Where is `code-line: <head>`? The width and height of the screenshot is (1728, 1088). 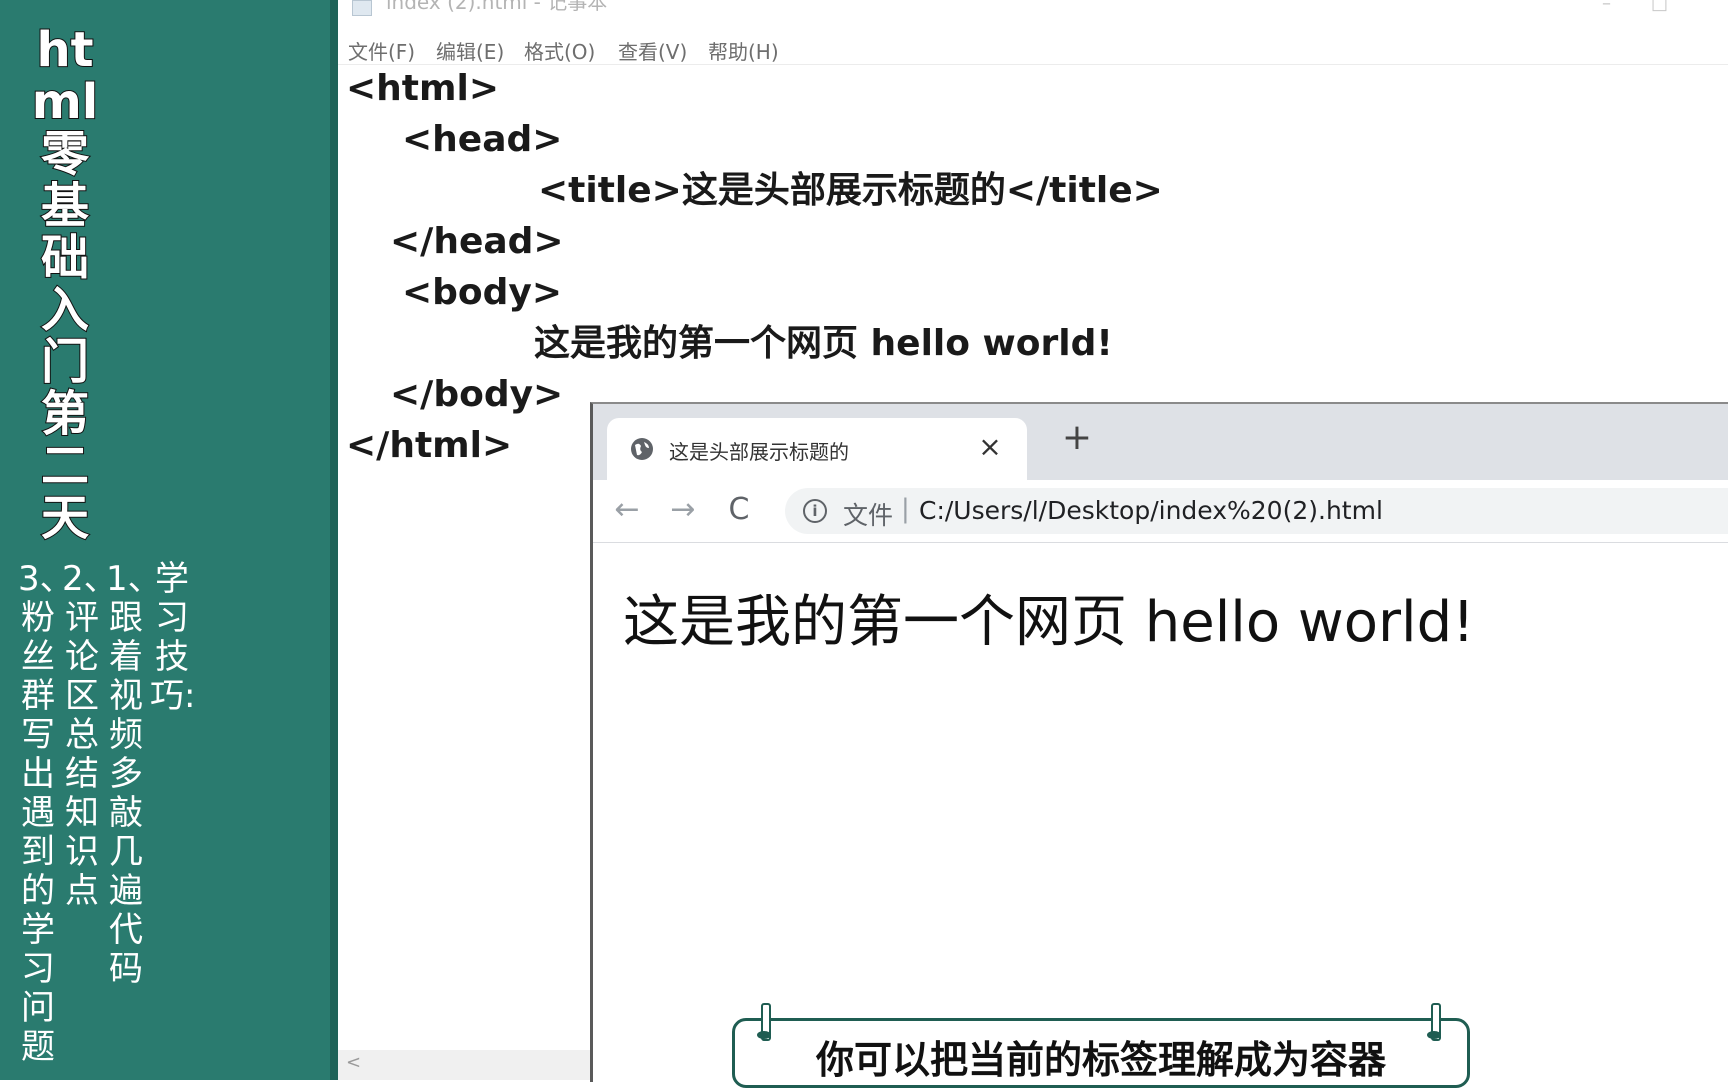 code-line: <head> is located at coordinates (482, 139).